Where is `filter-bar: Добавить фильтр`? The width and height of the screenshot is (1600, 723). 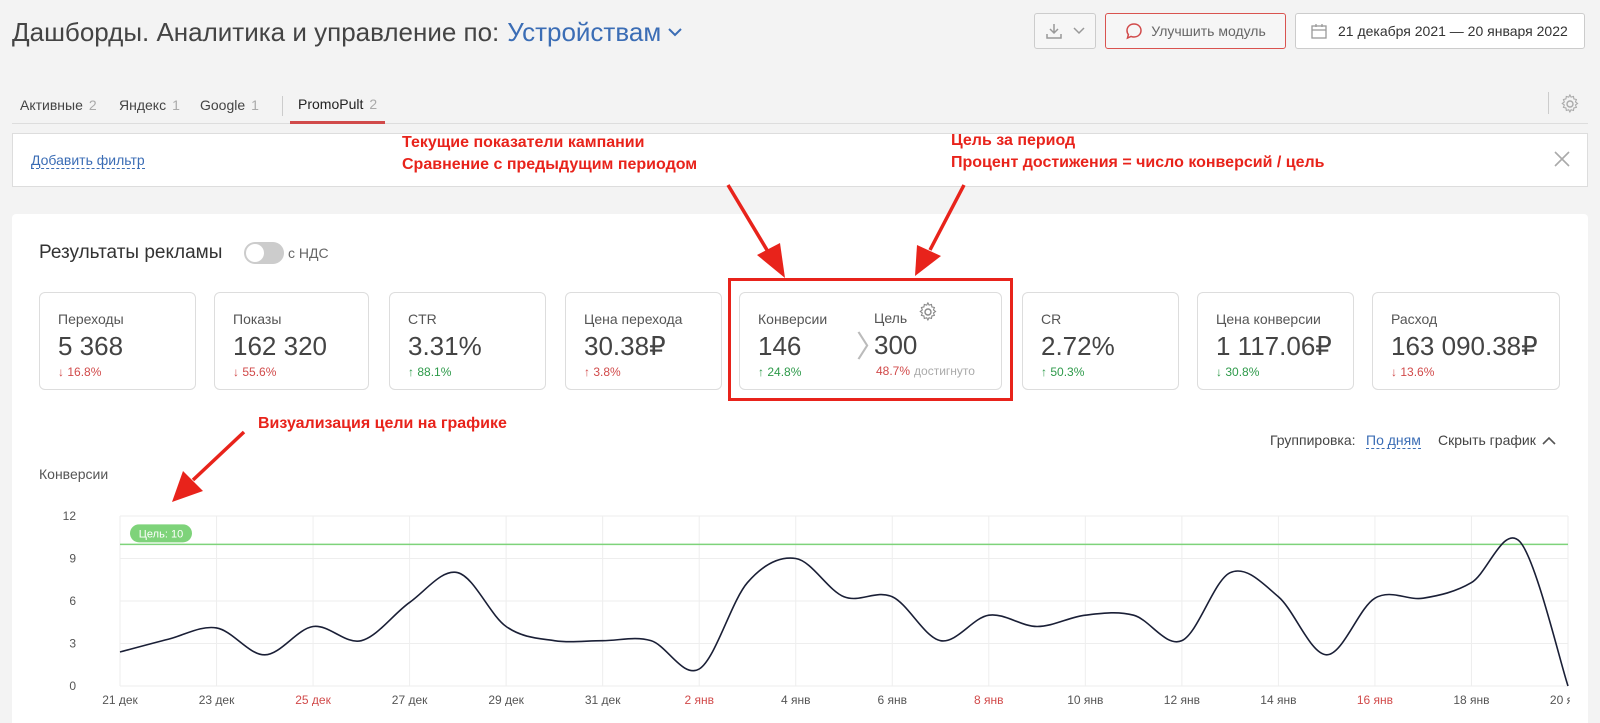
filter-bar: Добавить фильтр is located at coordinates (800, 160).